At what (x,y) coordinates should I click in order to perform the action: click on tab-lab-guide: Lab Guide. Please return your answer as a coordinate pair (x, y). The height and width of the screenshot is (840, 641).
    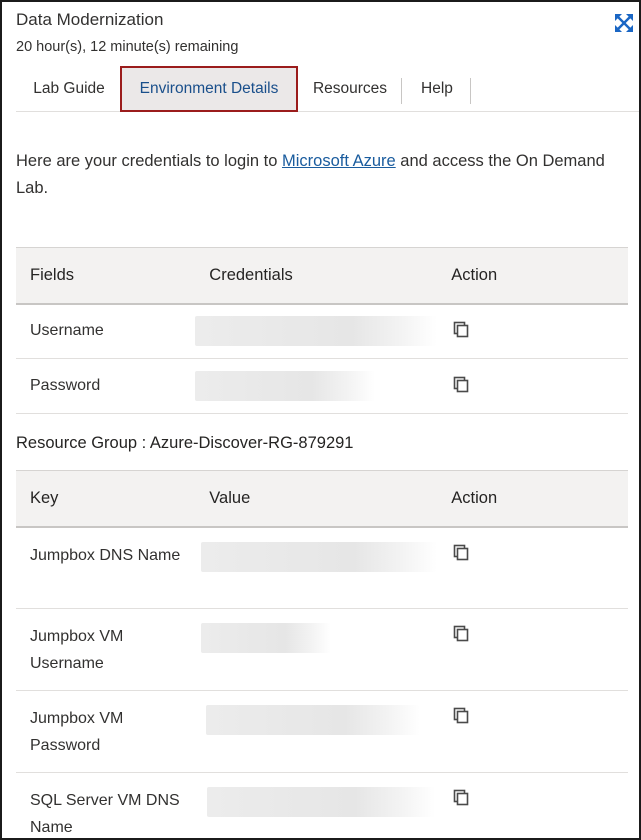
    Looking at the image, I should click on (69, 89).